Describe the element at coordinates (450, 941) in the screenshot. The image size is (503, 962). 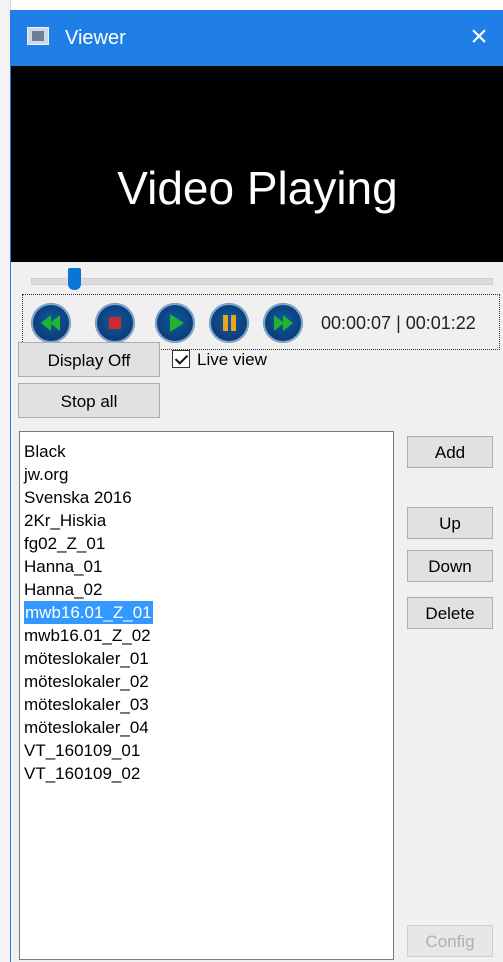
I see `config-button: Config` at that location.